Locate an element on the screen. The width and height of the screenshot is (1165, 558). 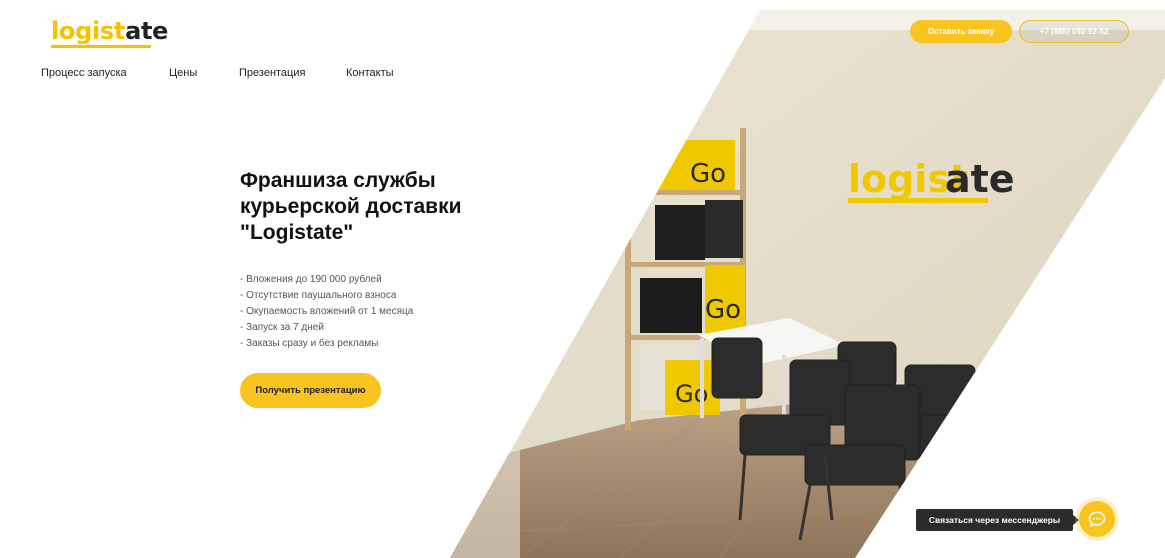
bullet-item: - Окупаемость вложений от 1 месяца is located at coordinates (327, 311).